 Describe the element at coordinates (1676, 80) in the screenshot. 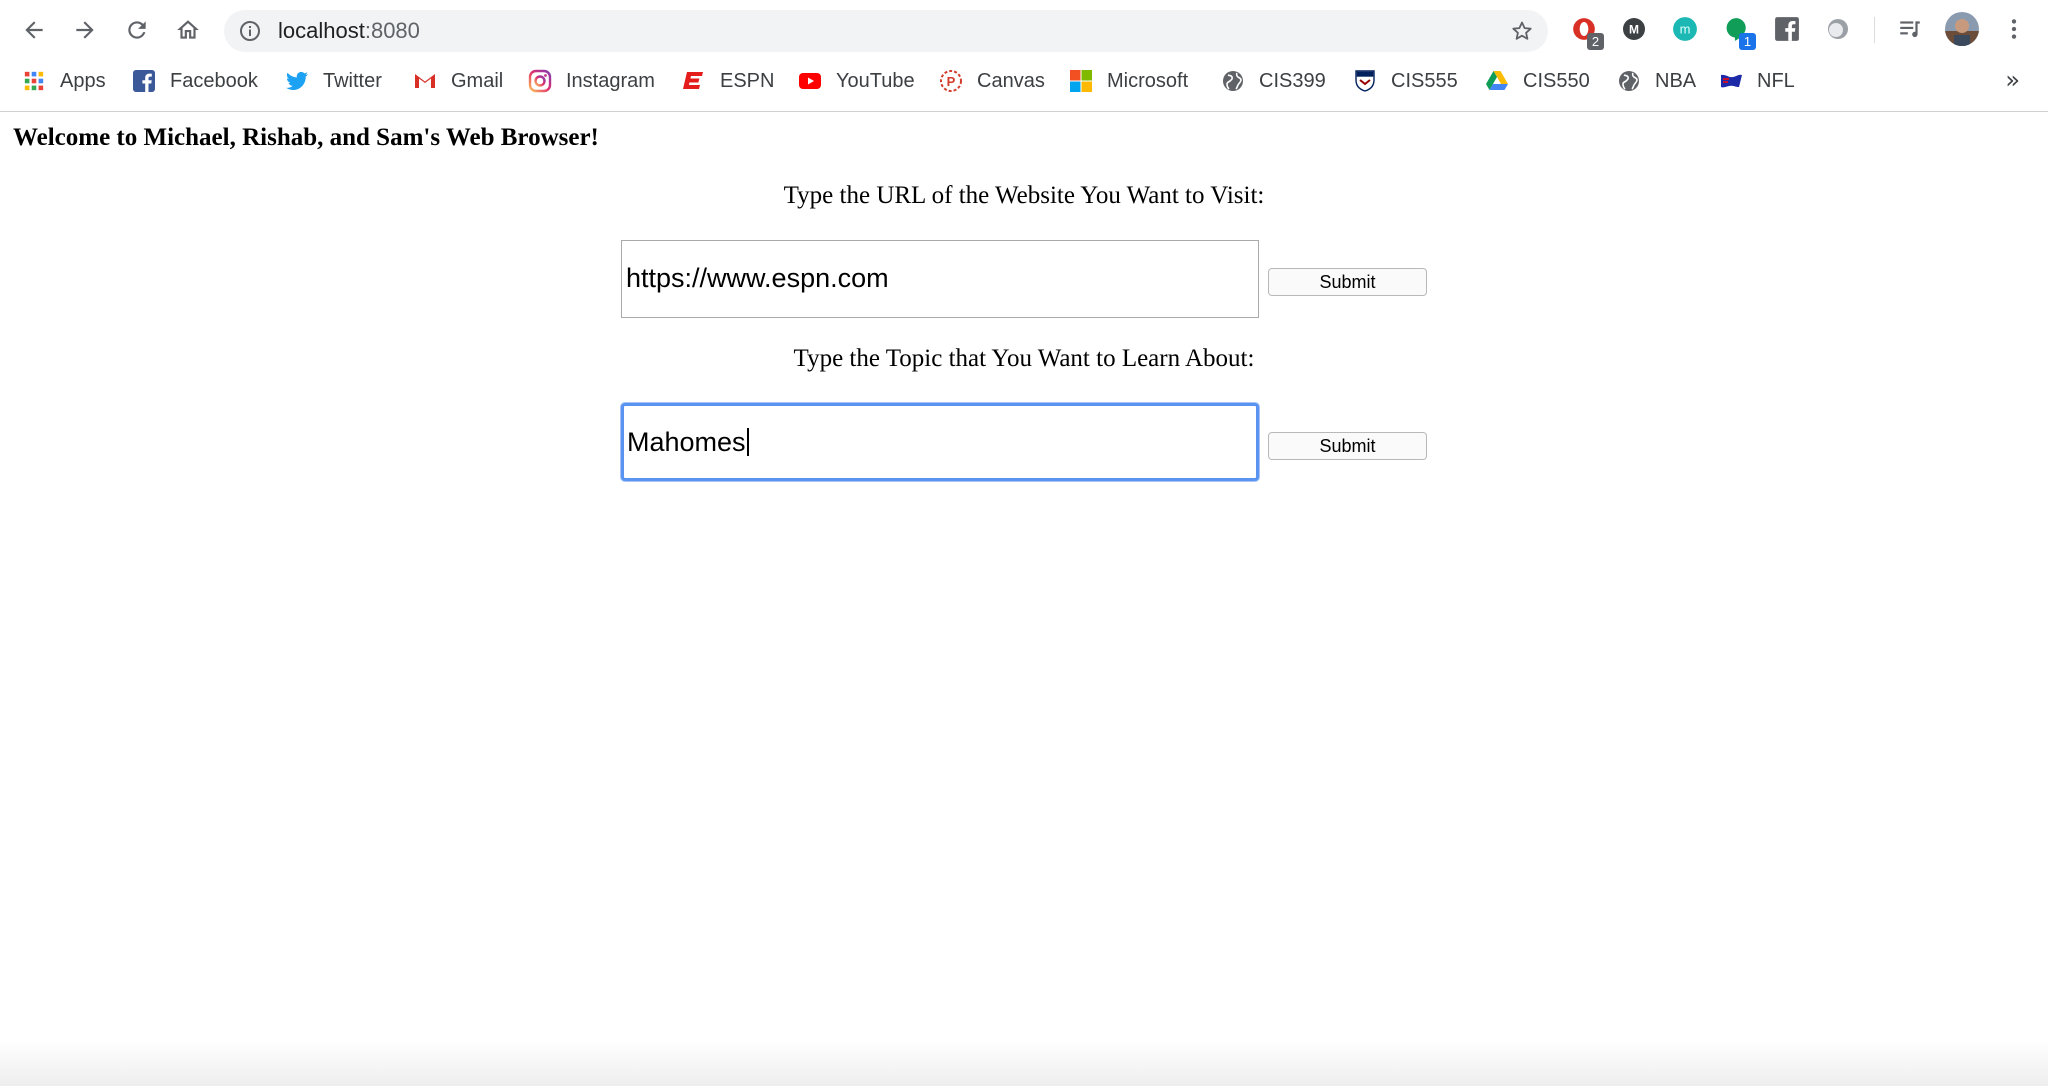

I see `bookmark-label: NBA` at that location.